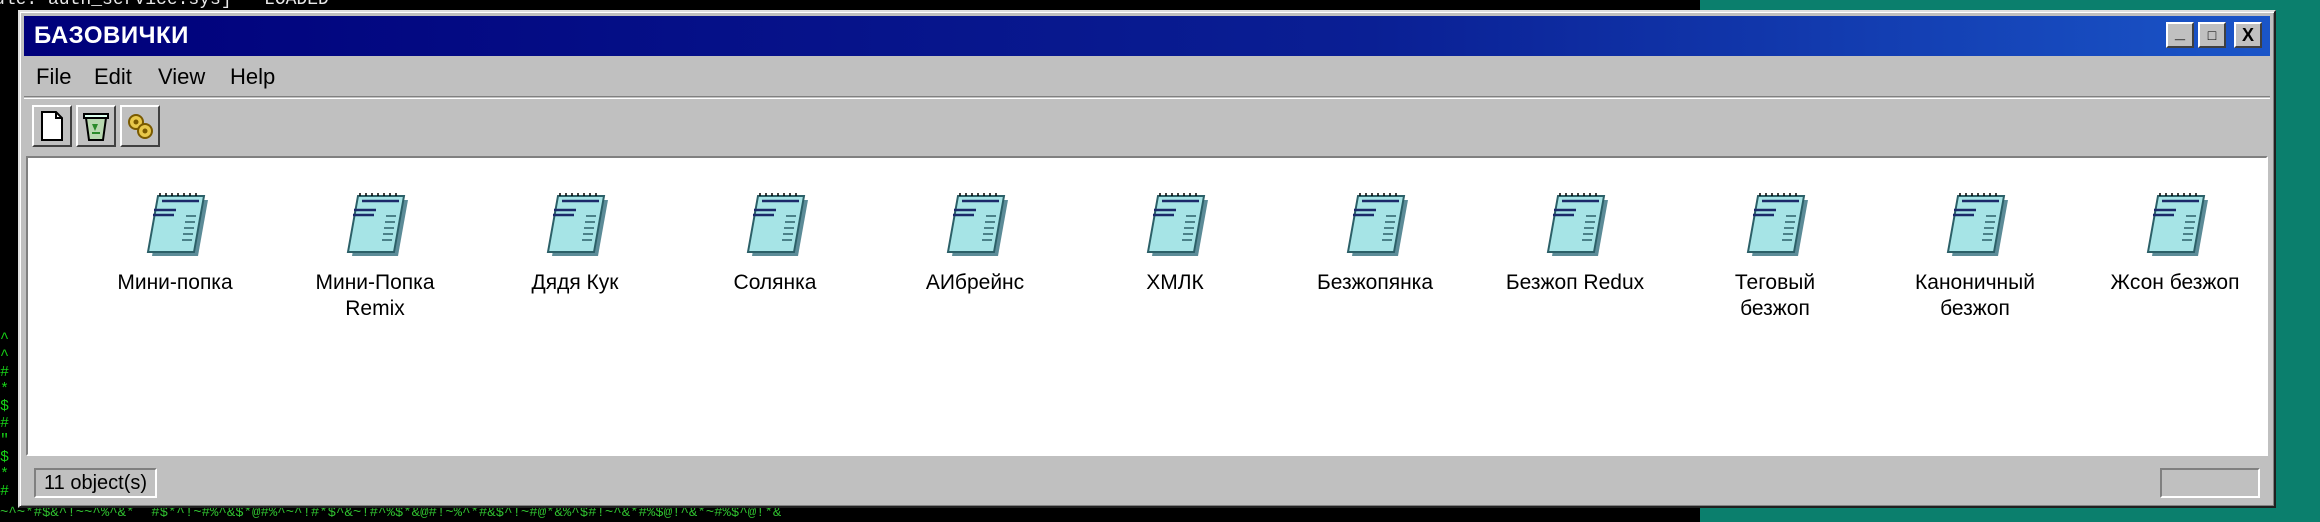  I want to click on close-button: X, so click(2248, 35).